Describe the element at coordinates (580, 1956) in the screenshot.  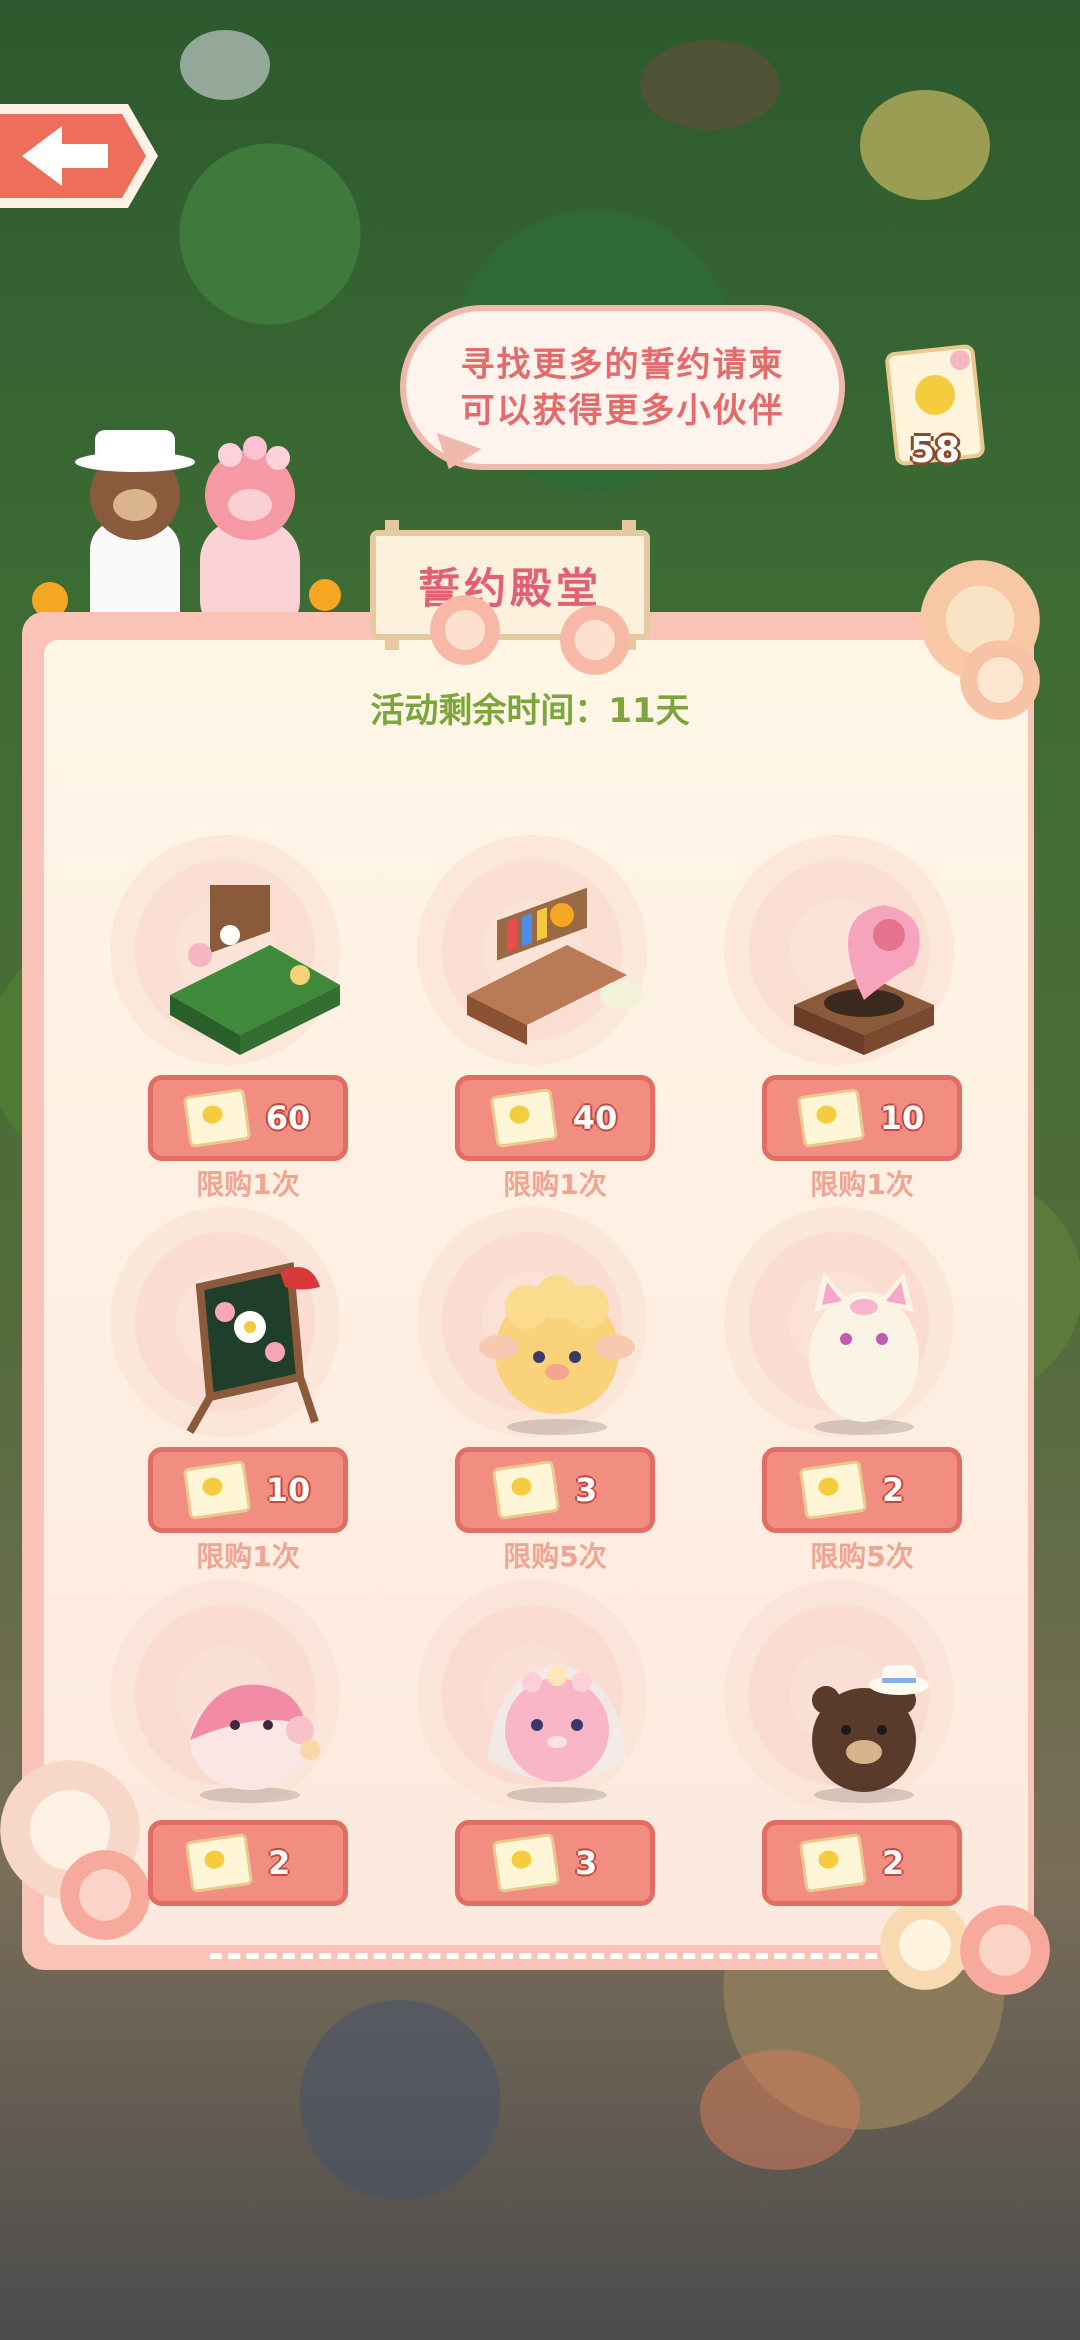
I see `panel-dashed-border` at that location.